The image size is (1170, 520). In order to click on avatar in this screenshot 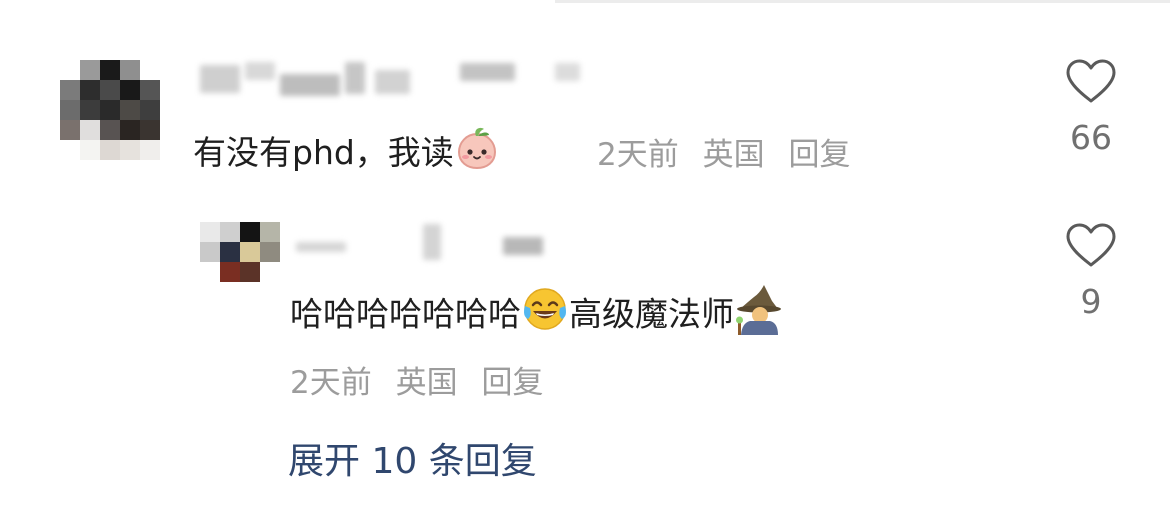, I will do `click(110, 110)`.